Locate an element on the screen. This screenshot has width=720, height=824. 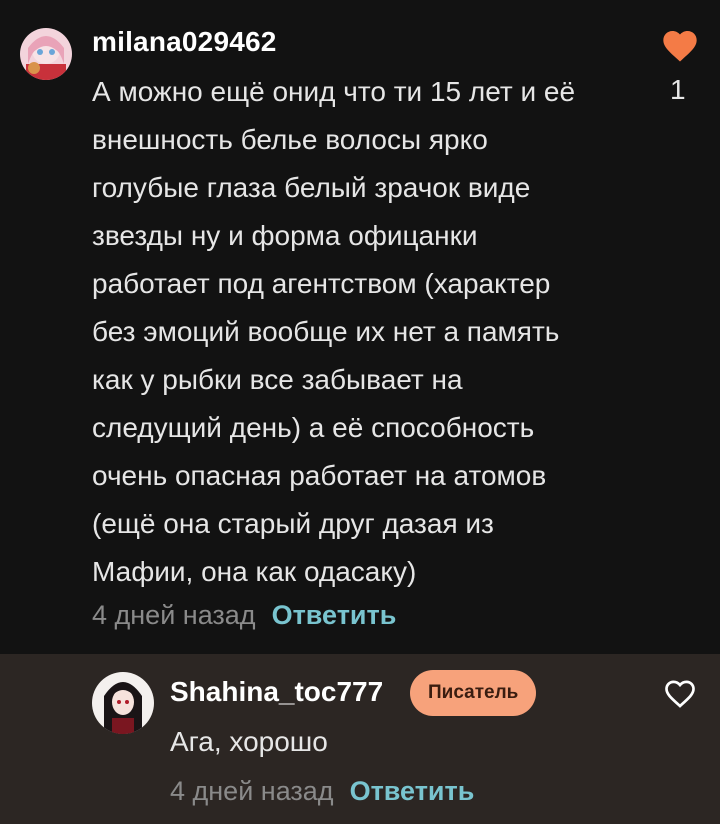
comment-meta: 4 дней назад Ответить is located at coordinates (244, 615).